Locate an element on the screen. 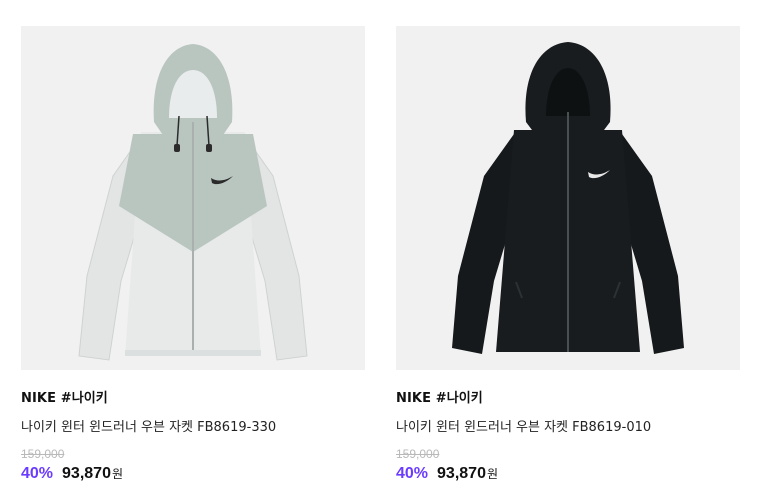 The width and height of the screenshot is (760, 492). product-name: 나이키 윈터 윈드러너 우븐 자켓 FB8619-330 is located at coordinates (193, 425).